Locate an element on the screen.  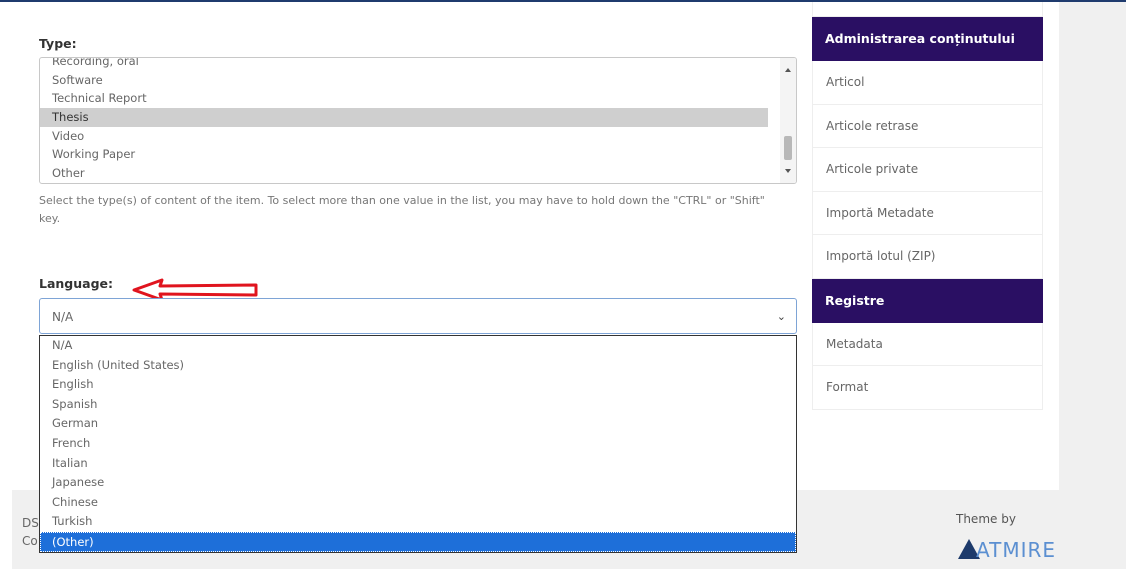
sidebar-item-importa-lotul: Importă lotul (ZIP) is located at coordinates (927, 257).